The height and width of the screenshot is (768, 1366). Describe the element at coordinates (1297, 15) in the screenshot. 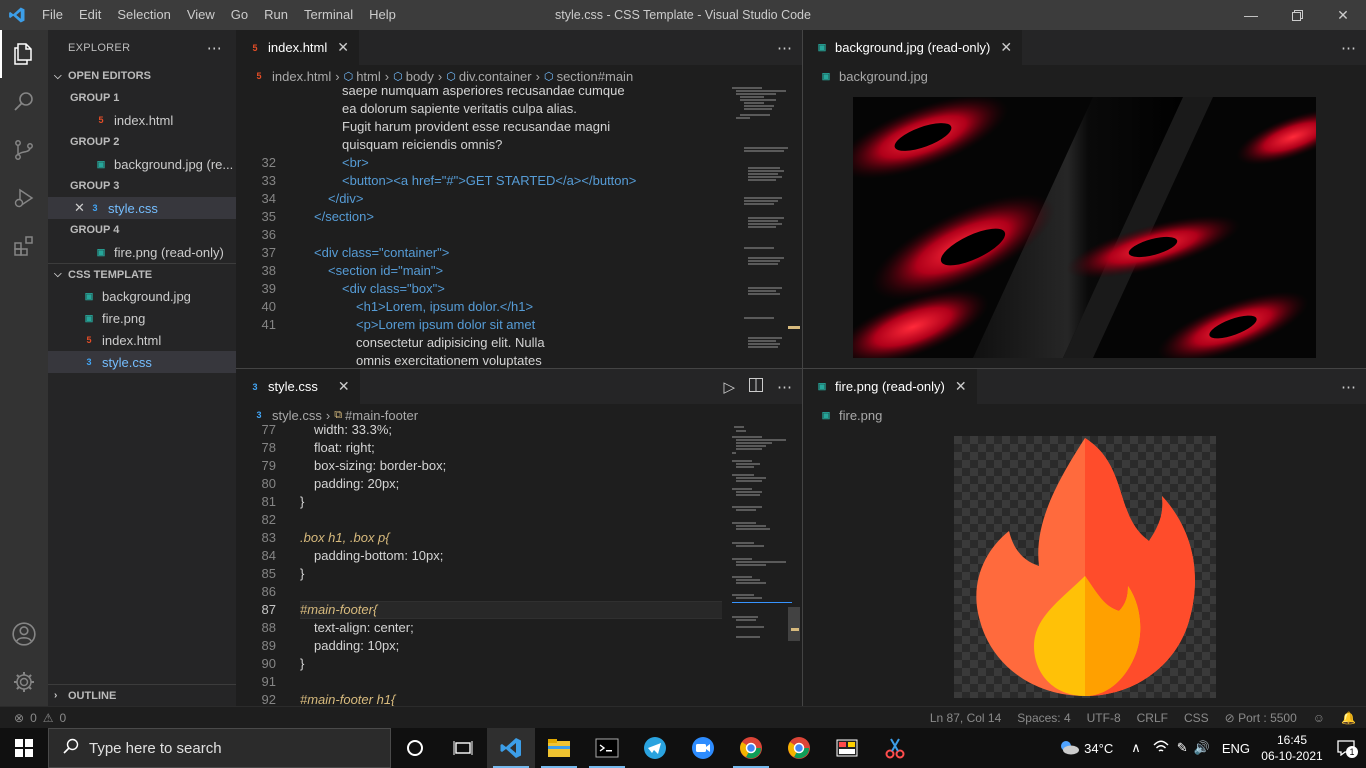

I see `restore-icon` at that location.